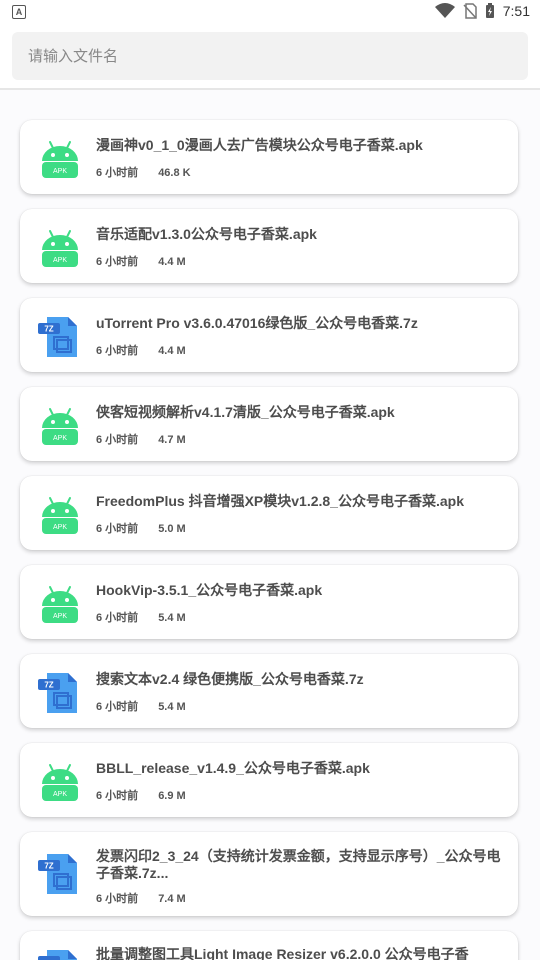 The height and width of the screenshot is (960, 540). I want to click on file-meta: 6 小时前 5.0 M, so click(141, 528).